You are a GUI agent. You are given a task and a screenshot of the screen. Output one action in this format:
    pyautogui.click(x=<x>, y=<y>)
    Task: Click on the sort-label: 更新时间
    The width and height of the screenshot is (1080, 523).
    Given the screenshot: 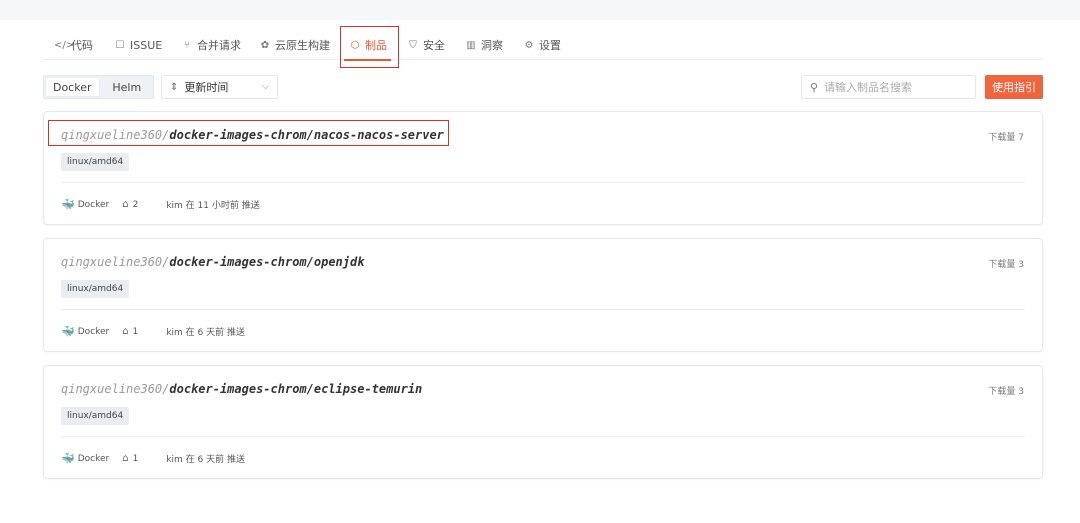 What is the action you would take?
    pyautogui.click(x=206, y=87)
    